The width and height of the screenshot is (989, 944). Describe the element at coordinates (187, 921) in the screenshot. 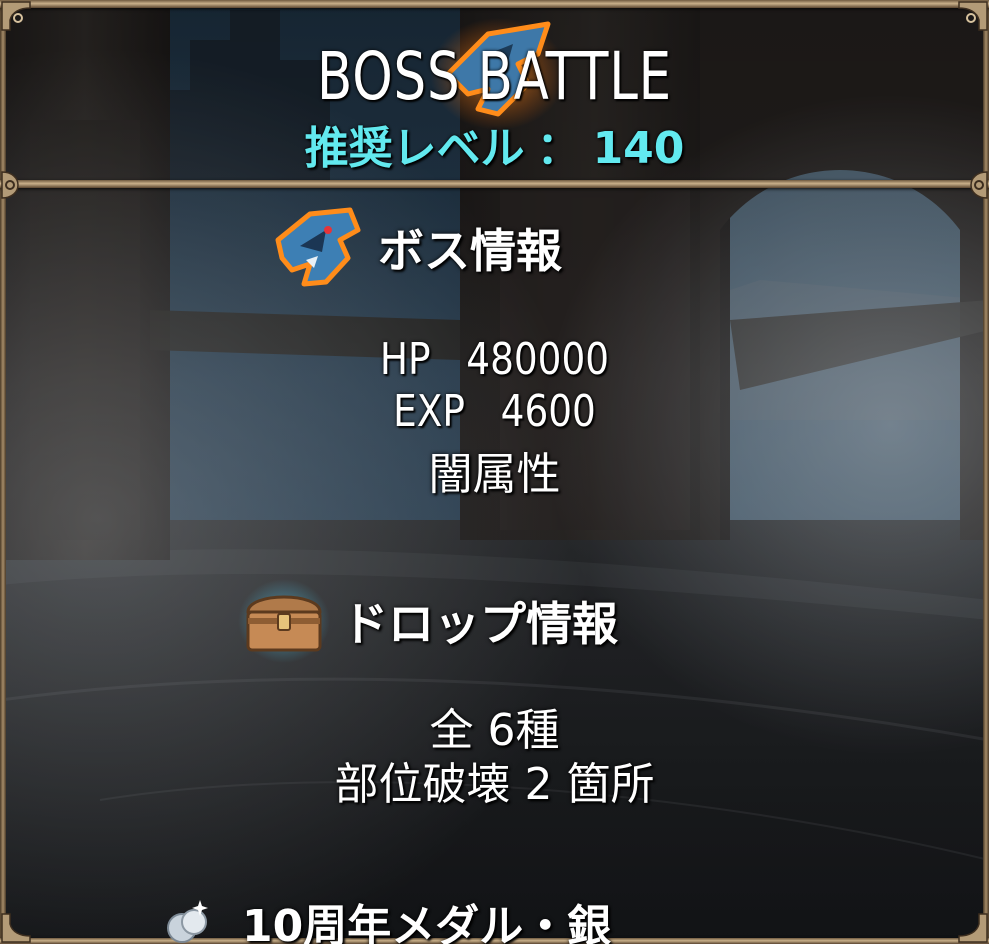

I see `silver-medal-icon` at that location.